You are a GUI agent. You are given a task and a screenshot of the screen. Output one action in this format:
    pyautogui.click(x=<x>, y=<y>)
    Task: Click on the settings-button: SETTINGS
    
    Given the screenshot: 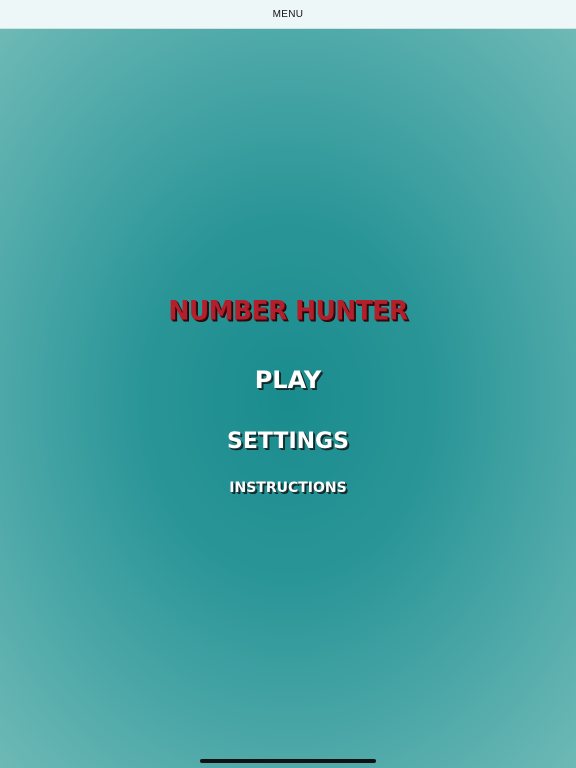 What is the action you would take?
    pyautogui.click(x=288, y=441)
    